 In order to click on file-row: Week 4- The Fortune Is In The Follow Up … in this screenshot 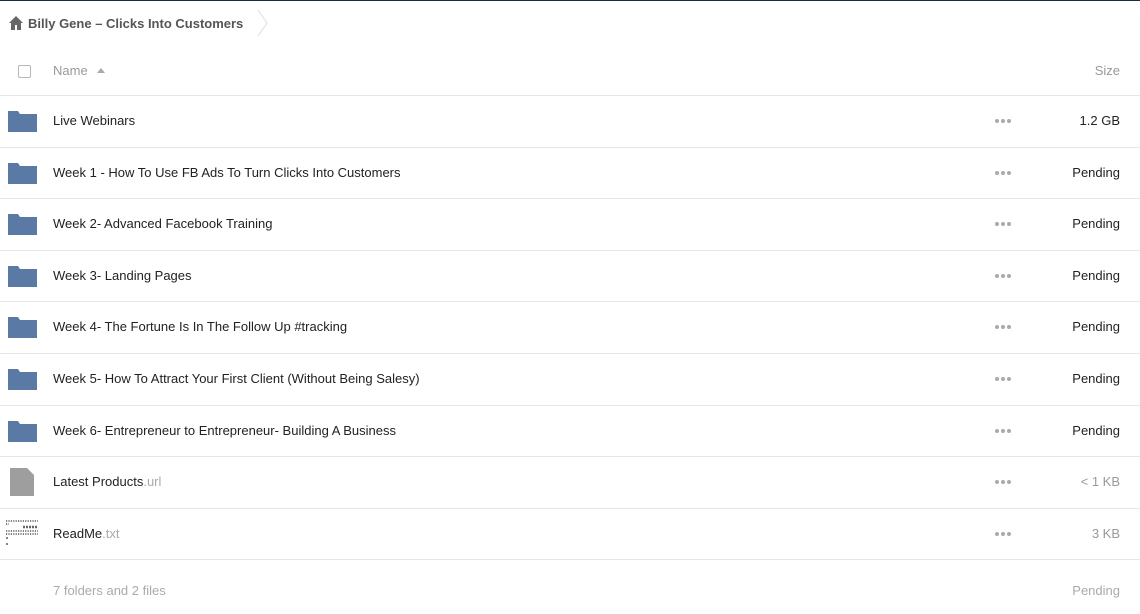, I will do `click(570, 328)`.